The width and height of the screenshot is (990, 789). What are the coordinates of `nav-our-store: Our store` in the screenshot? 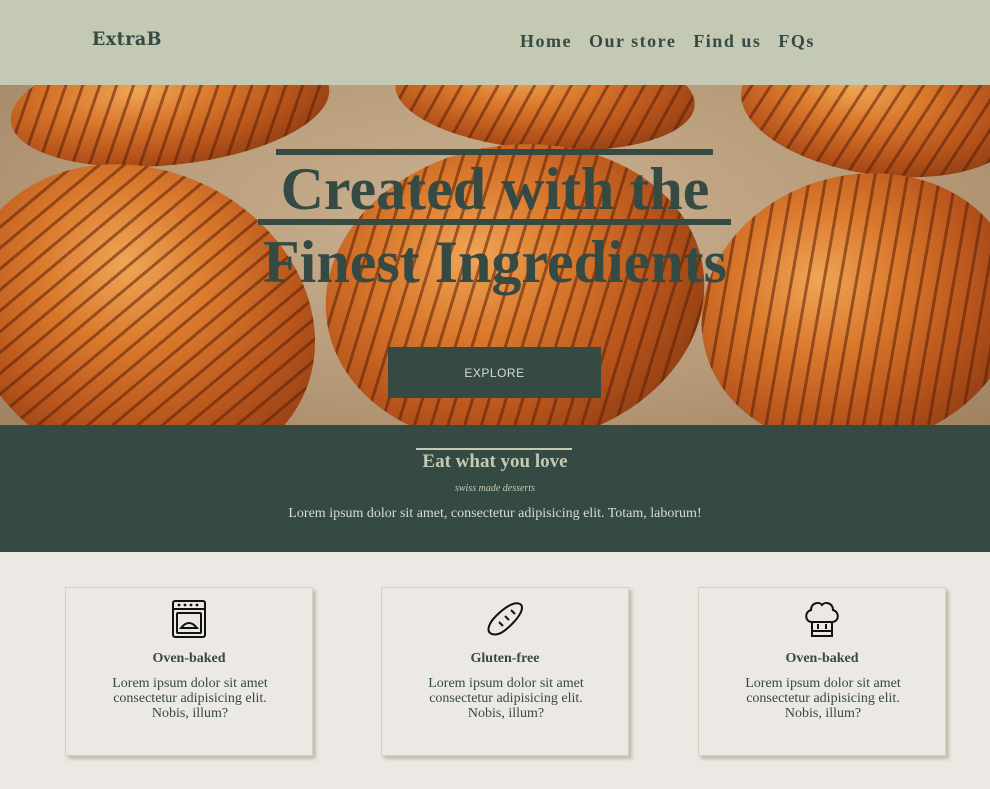 It's located at (632, 41).